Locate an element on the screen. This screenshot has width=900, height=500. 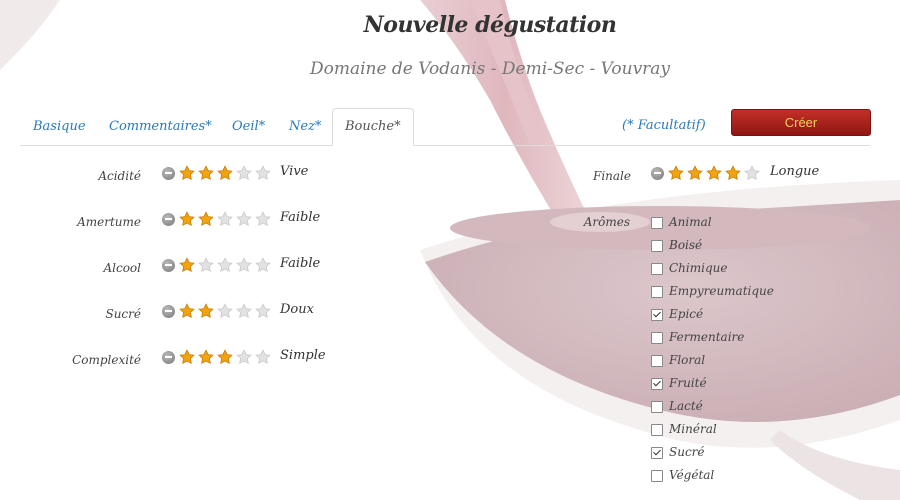
arome-item: Empyreumatique is located at coordinates (712, 295).